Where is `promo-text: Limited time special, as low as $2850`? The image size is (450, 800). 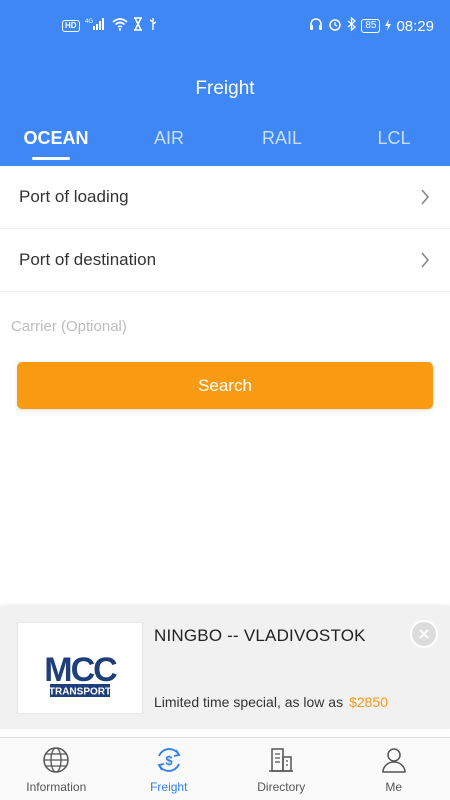 promo-text: Limited time special, as low as $2850 is located at coordinates (271, 702).